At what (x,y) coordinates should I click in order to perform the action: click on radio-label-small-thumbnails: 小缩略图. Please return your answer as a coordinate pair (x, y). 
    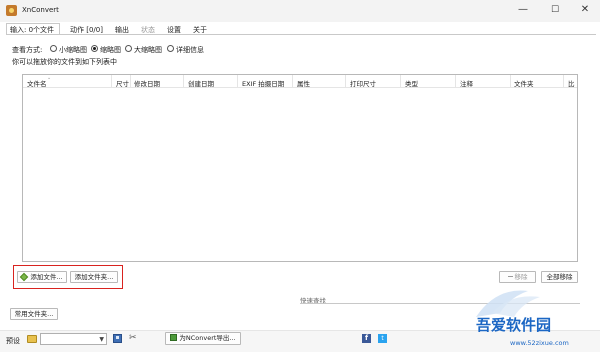
    Looking at the image, I should click on (73, 50).